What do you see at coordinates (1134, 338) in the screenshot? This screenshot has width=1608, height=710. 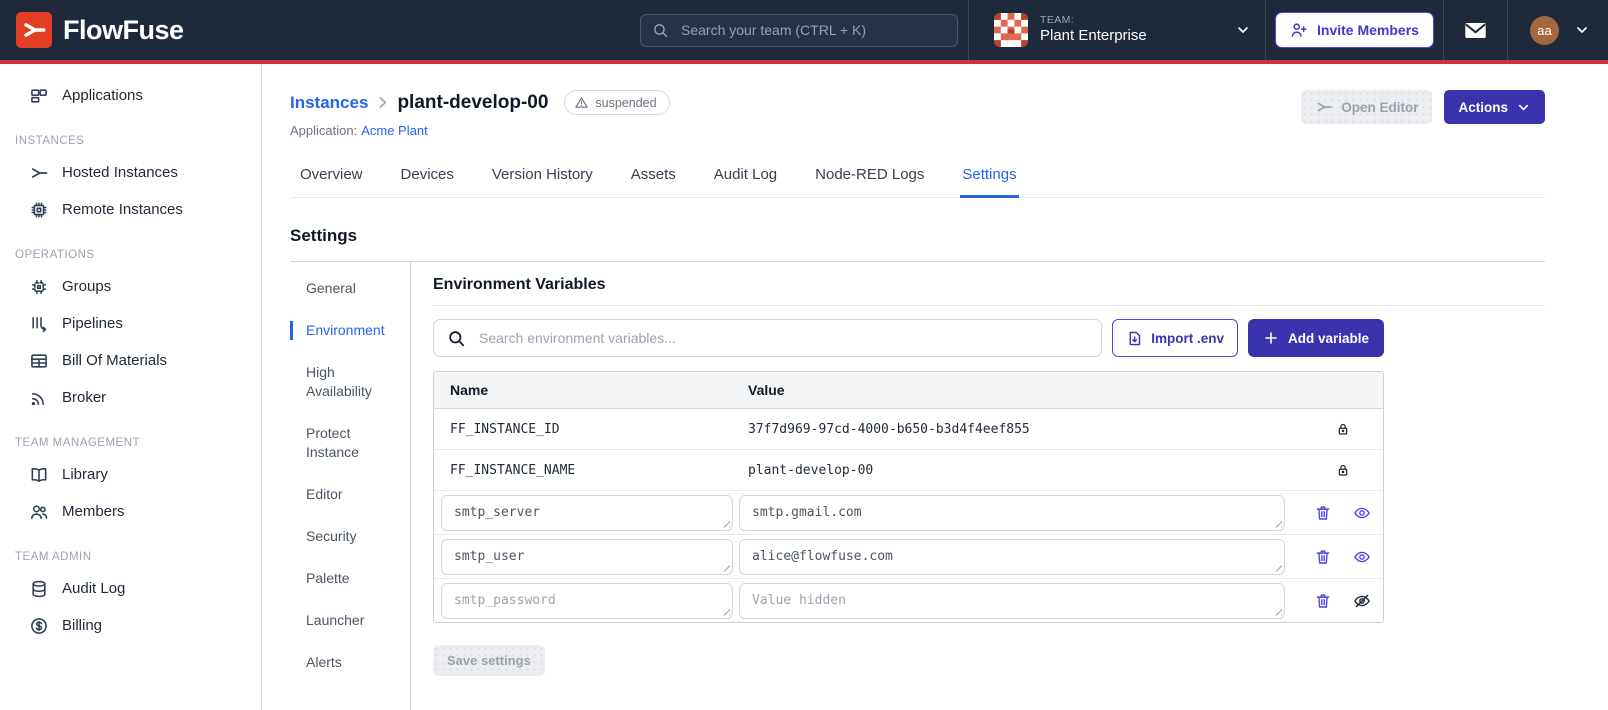 I see `document-download-icon` at bounding box center [1134, 338].